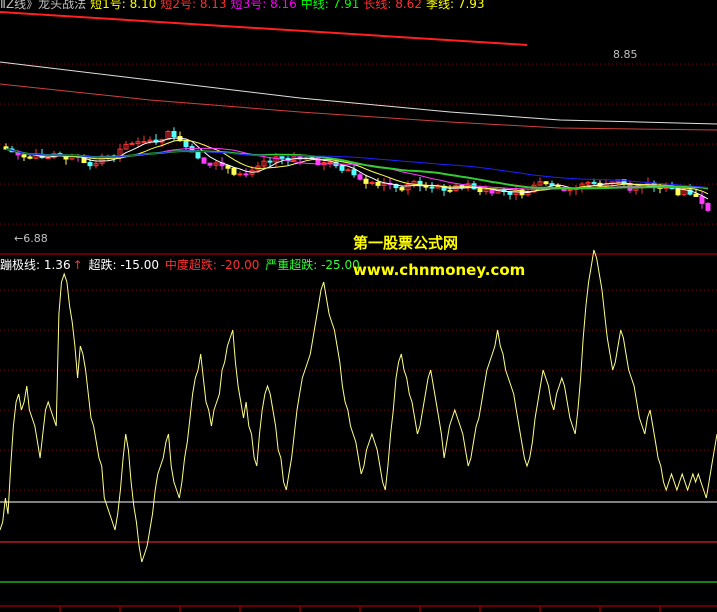 The width and height of the screenshot is (717, 612). I want to click on long-line-darkred, so click(358, 107).